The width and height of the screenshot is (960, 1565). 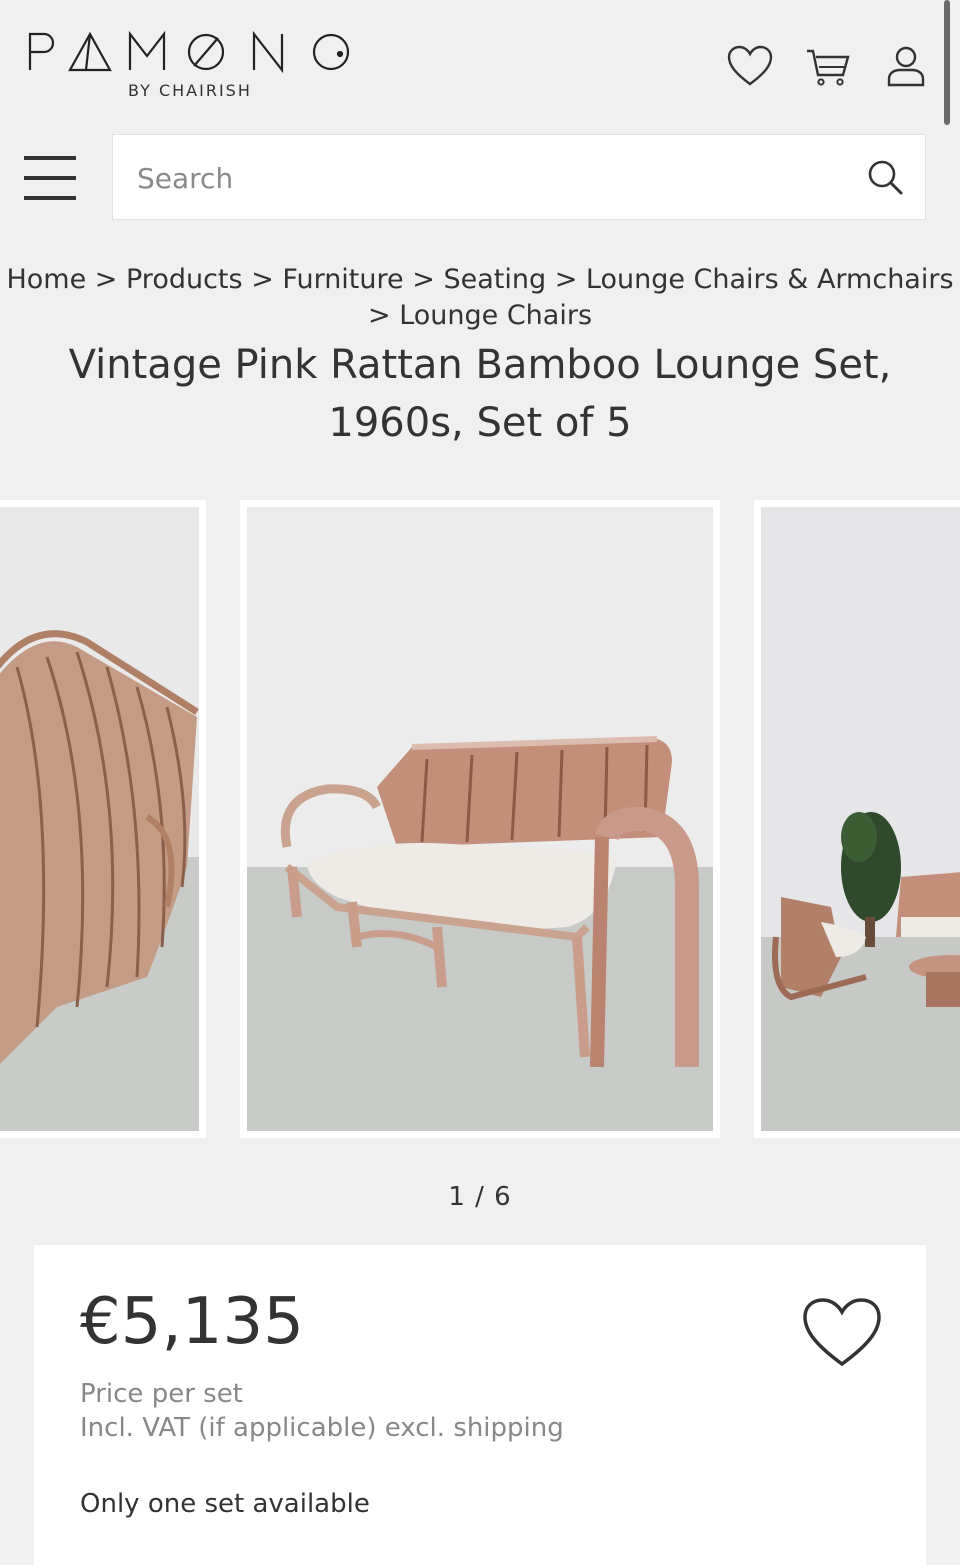 What do you see at coordinates (46, 279) in the screenshot?
I see `breadcrumb-home: Home` at bounding box center [46, 279].